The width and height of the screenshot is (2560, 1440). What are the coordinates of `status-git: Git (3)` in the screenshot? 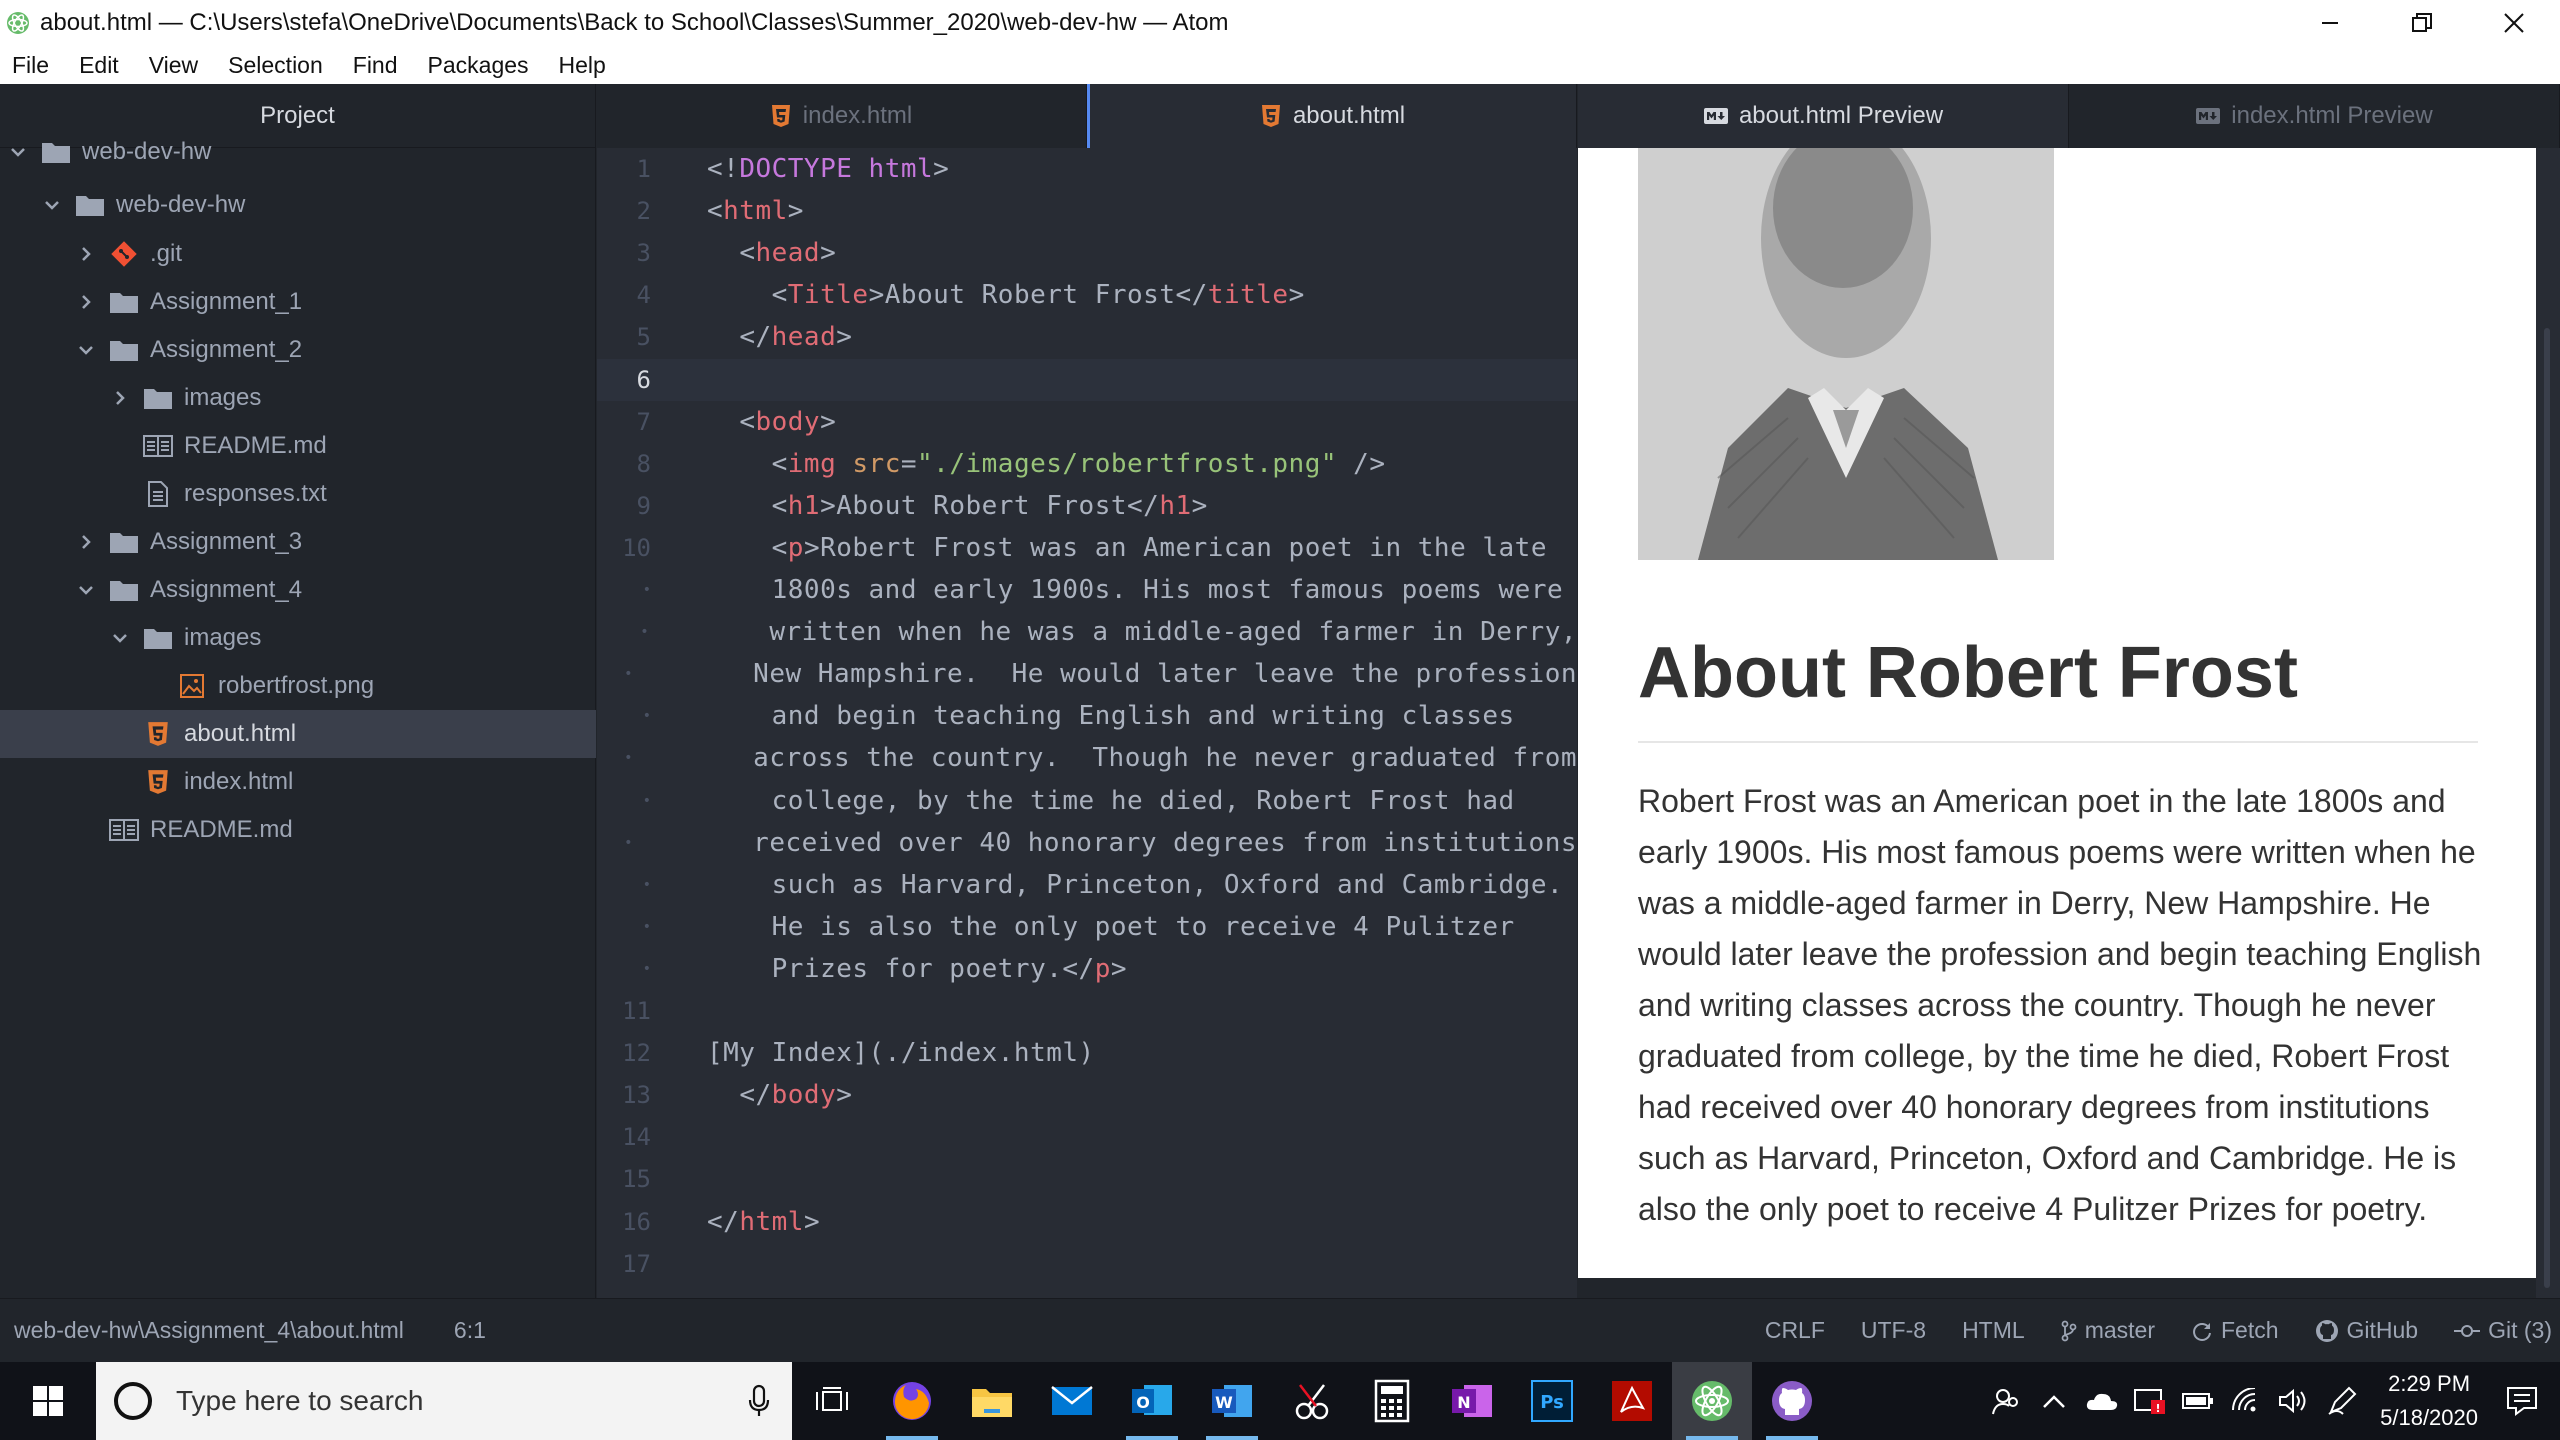 It's located at (2503, 1330).